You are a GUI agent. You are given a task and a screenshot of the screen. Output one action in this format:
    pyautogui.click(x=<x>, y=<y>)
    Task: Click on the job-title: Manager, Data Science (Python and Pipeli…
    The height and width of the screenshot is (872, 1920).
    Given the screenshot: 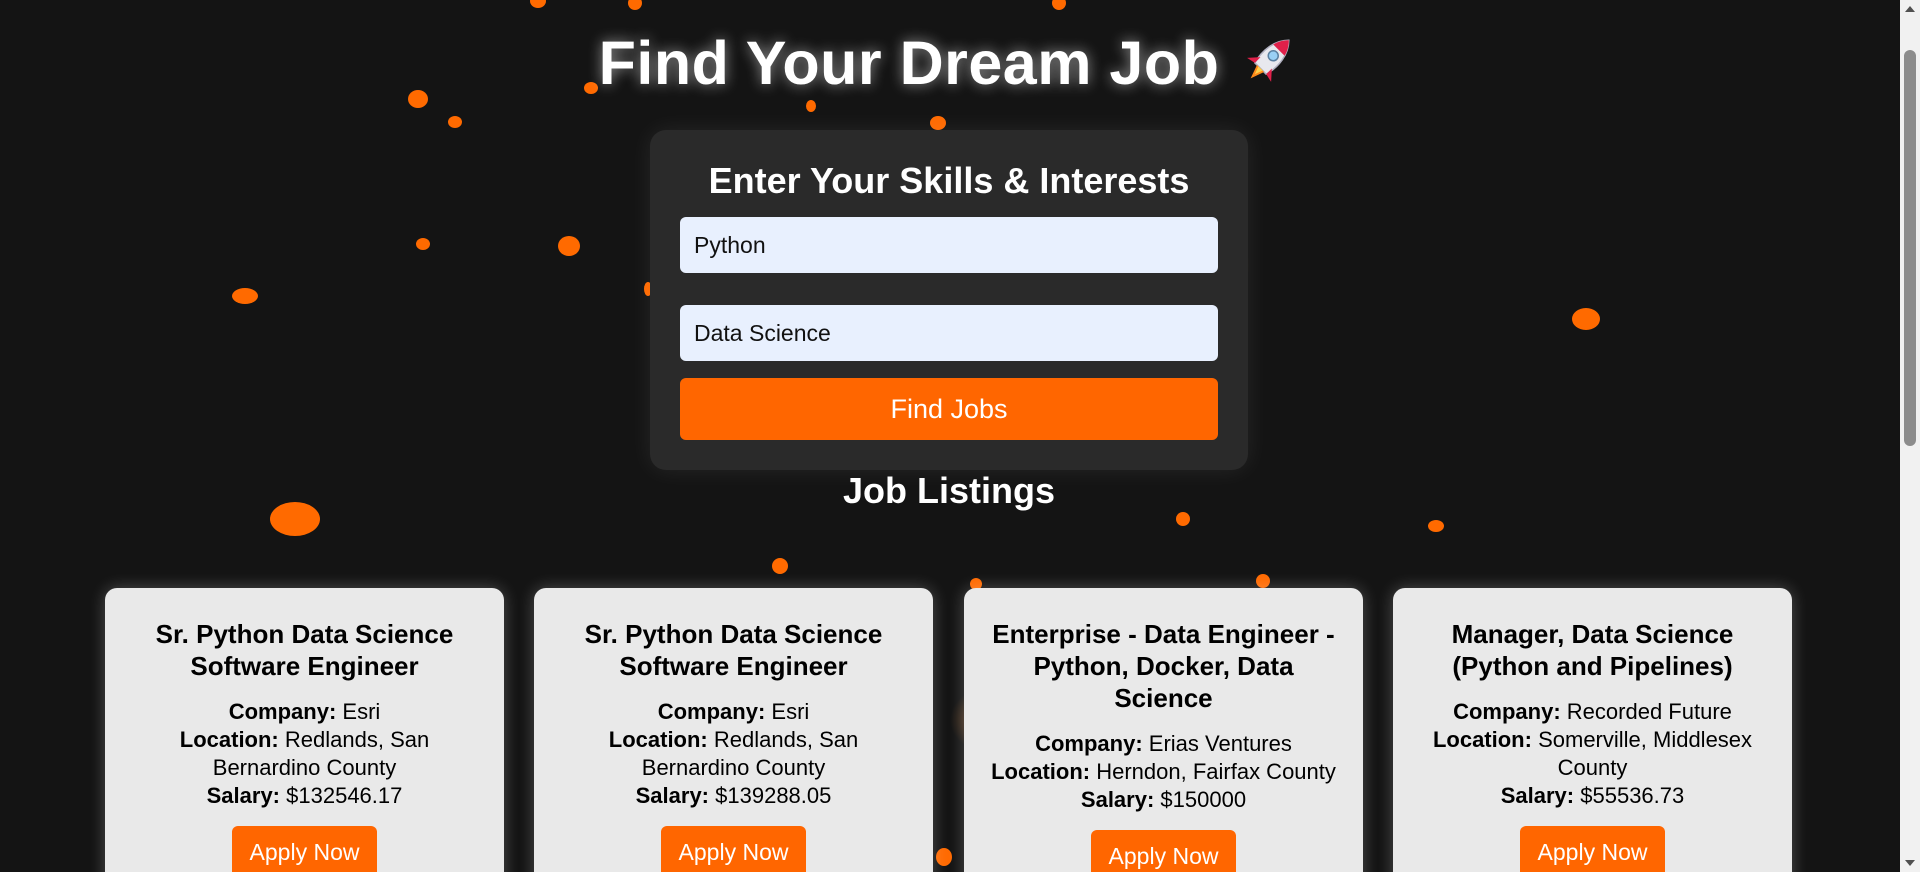 What is the action you would take?
    pyautogui.click(x=1592, y=650)
    